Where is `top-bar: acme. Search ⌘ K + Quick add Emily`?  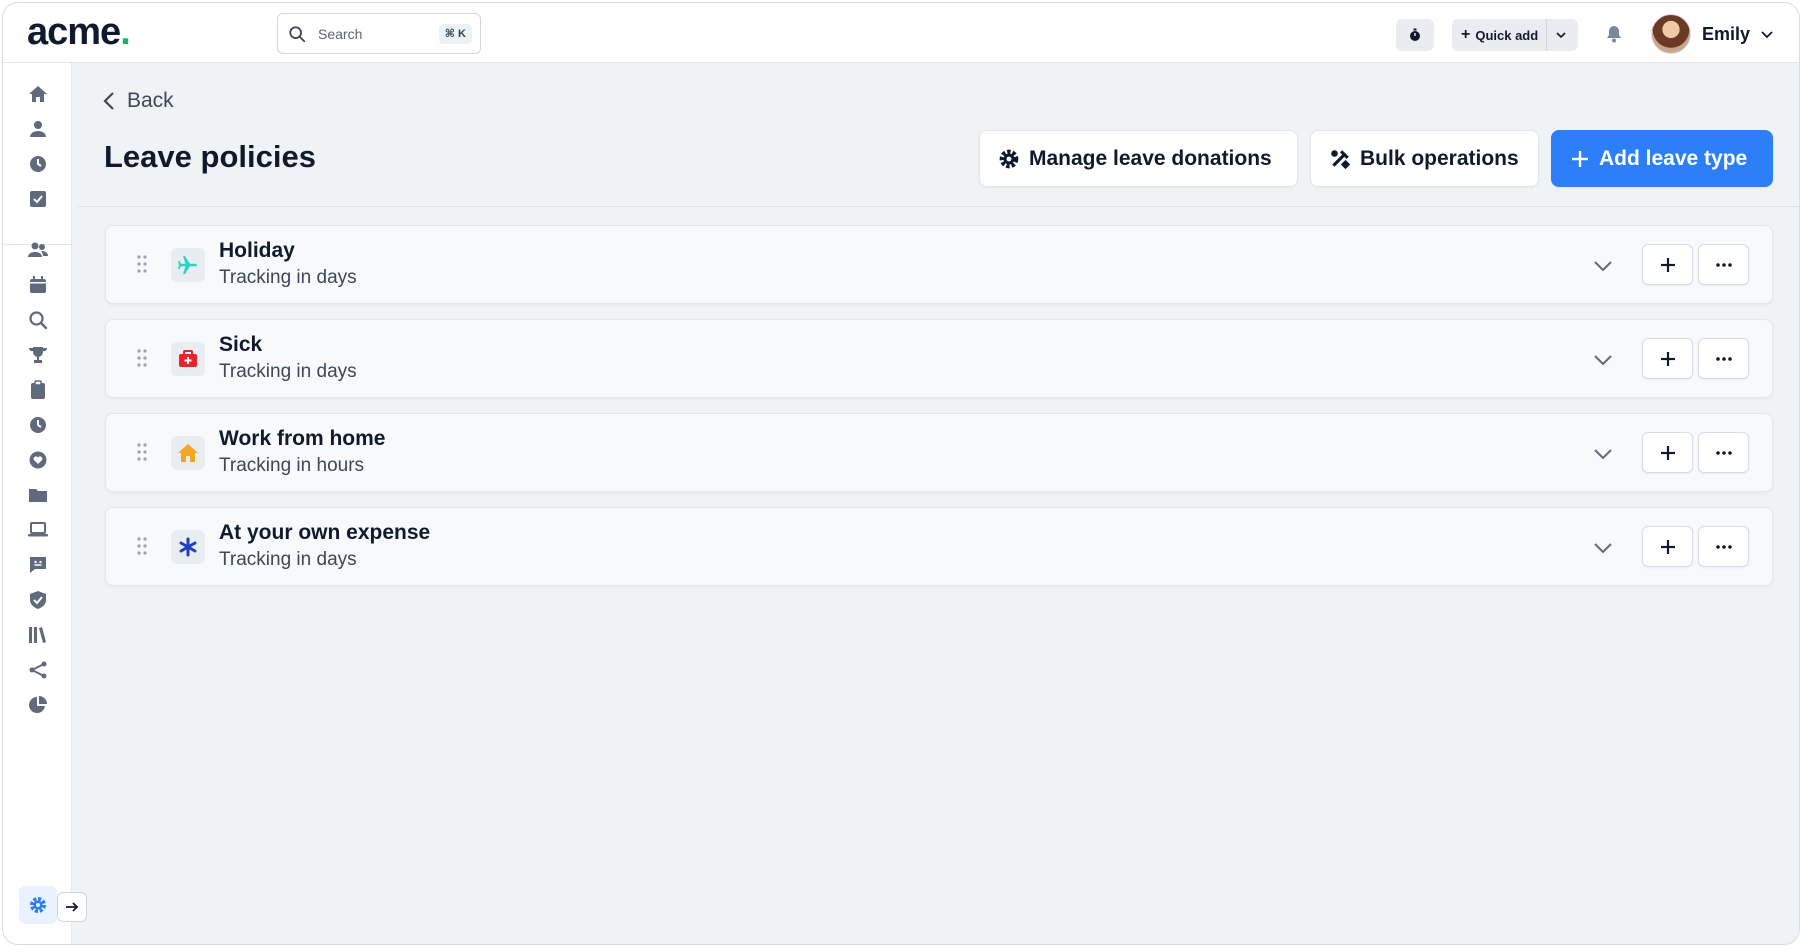 top-bar: acme. Search ⌘ K + Quick add Emily is located at coordinates (901, 33).